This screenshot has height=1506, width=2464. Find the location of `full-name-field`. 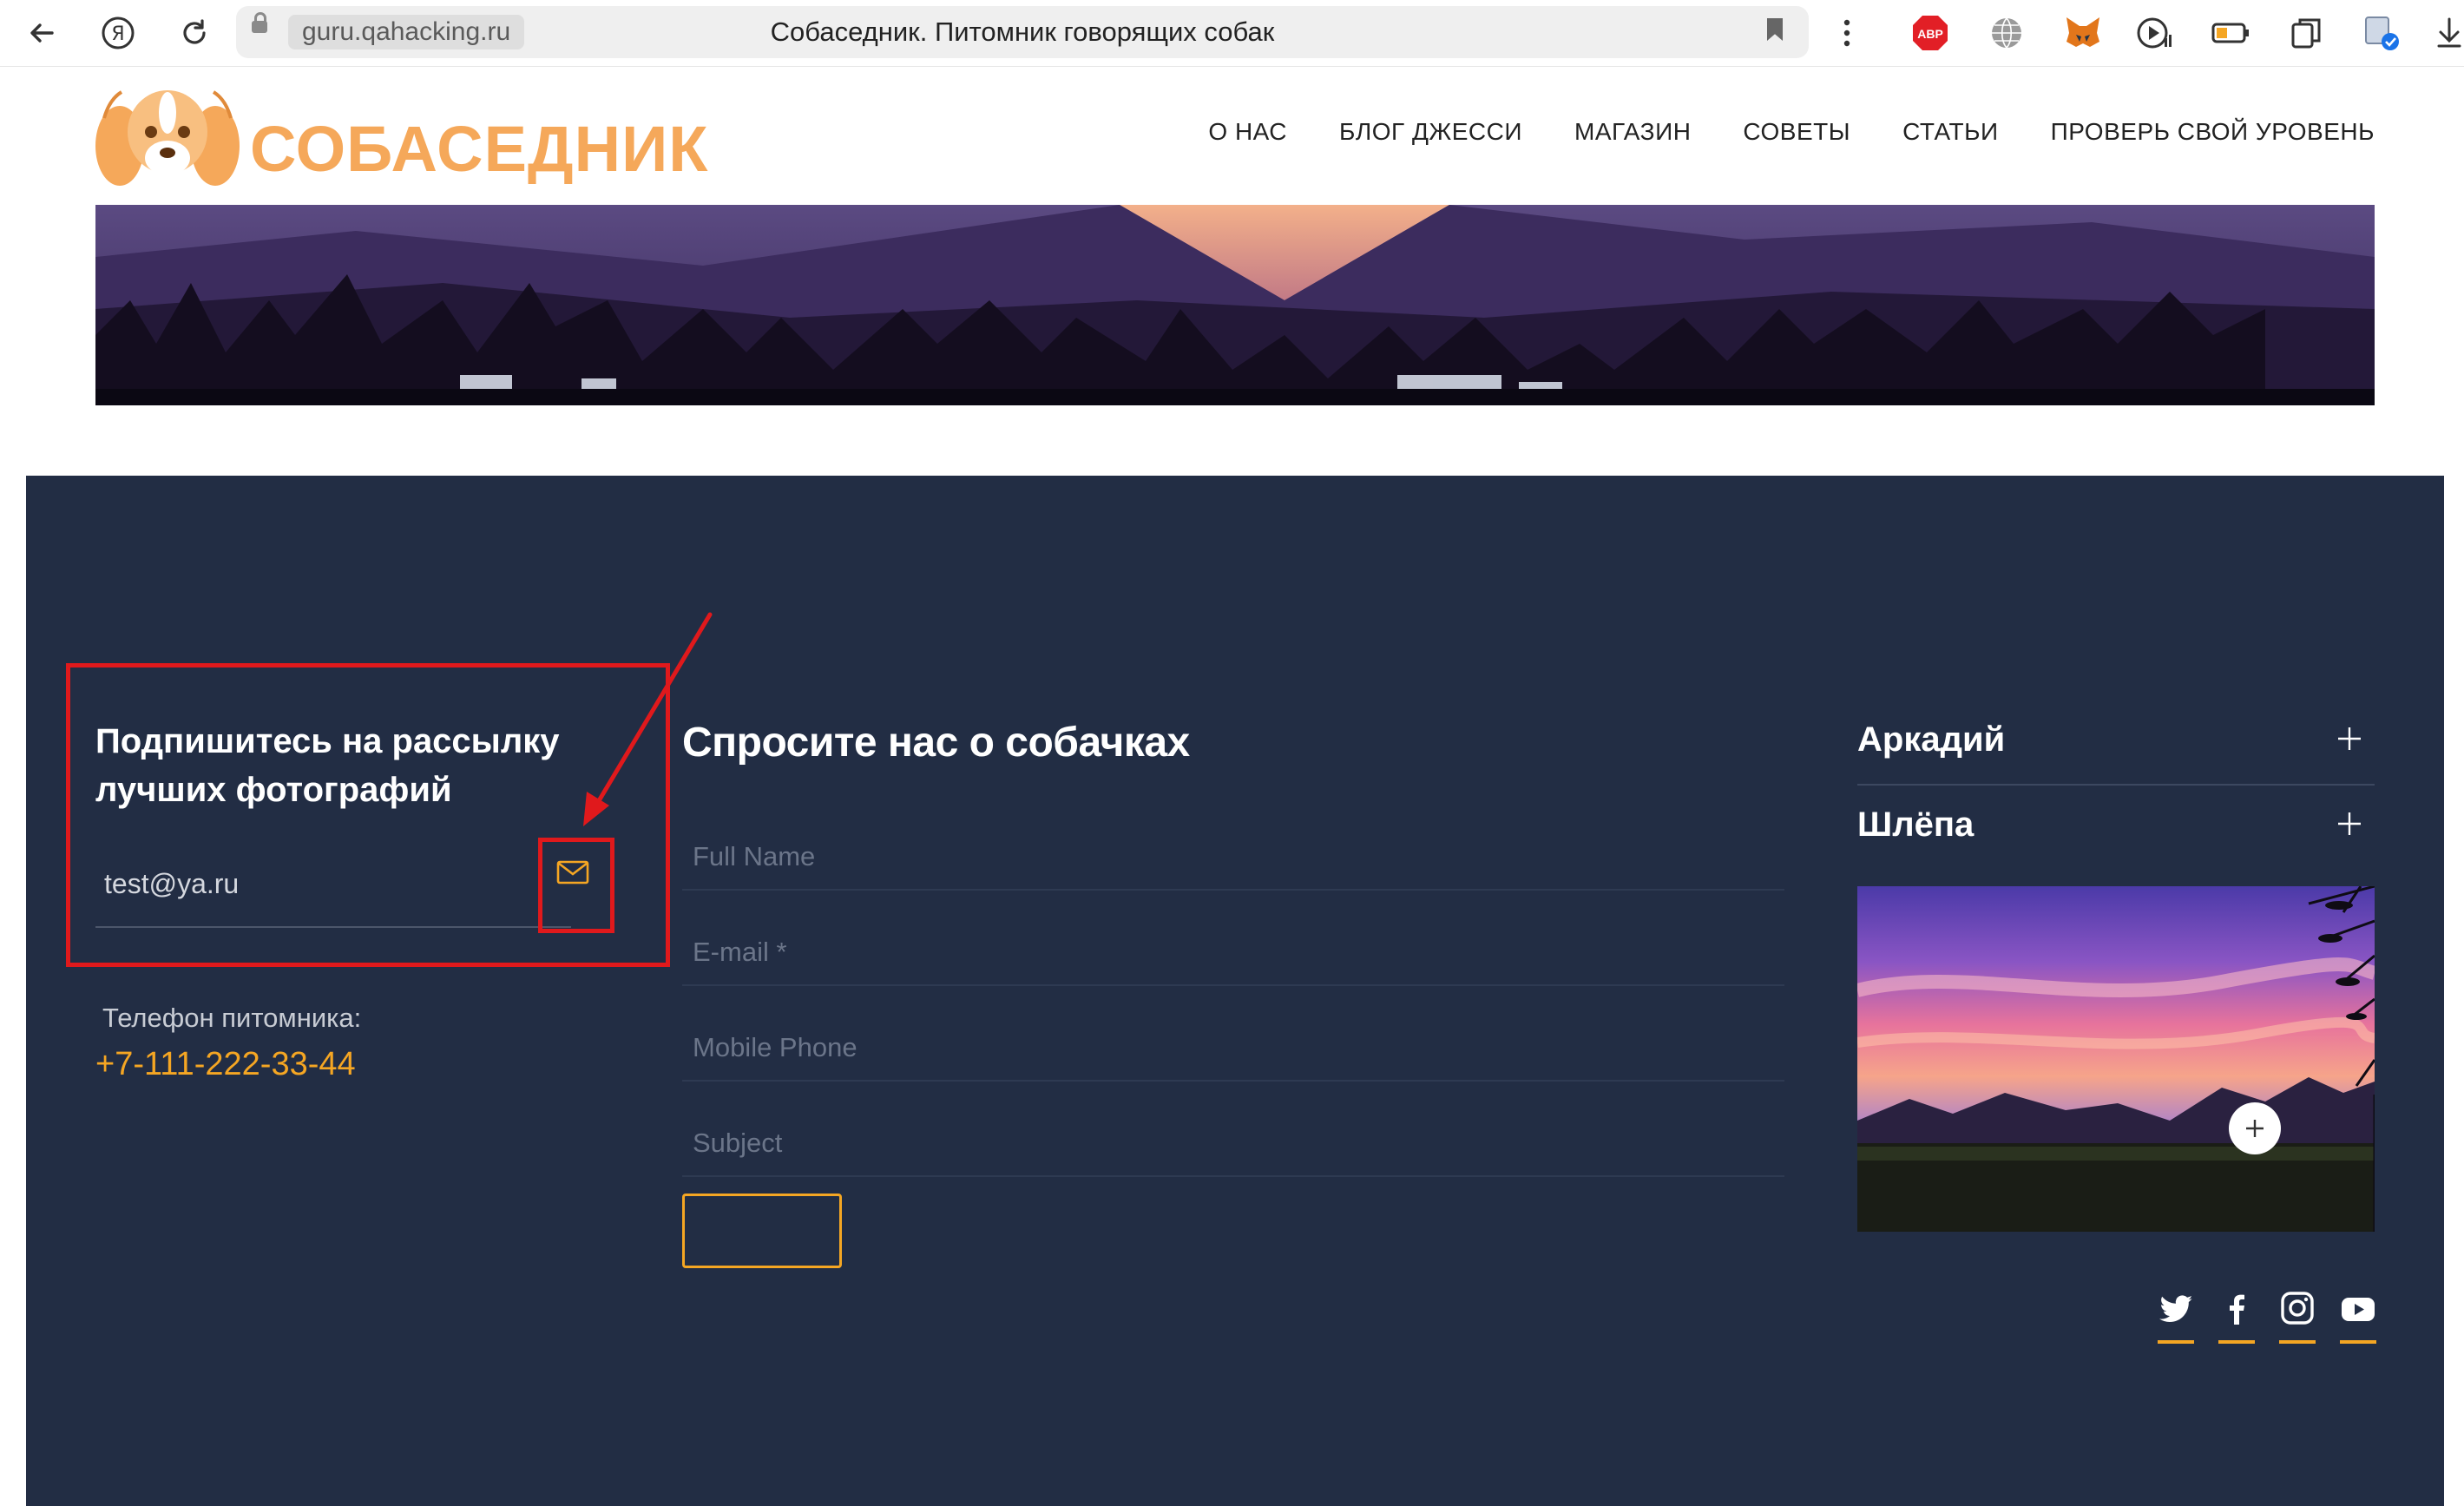

full-name-field is located at coordinates (1233, 843).